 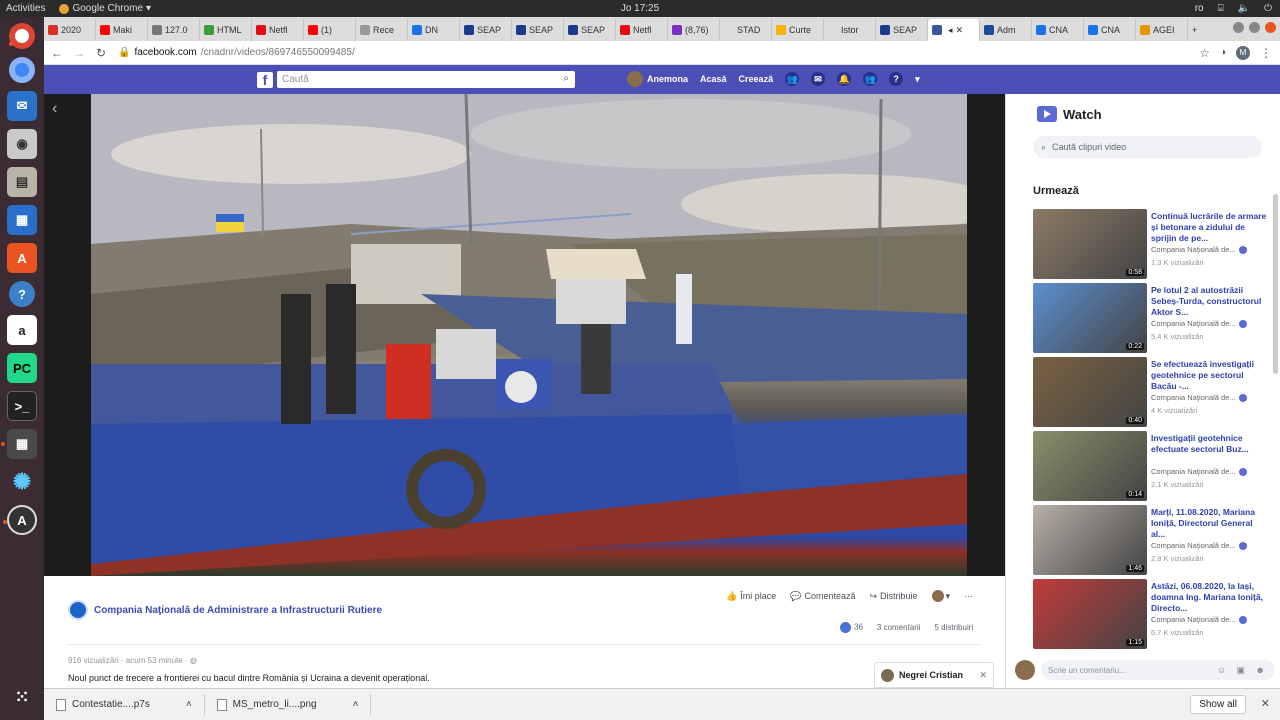 I want to click on close-tab-icon: ✕, so click(x=960, y=30).